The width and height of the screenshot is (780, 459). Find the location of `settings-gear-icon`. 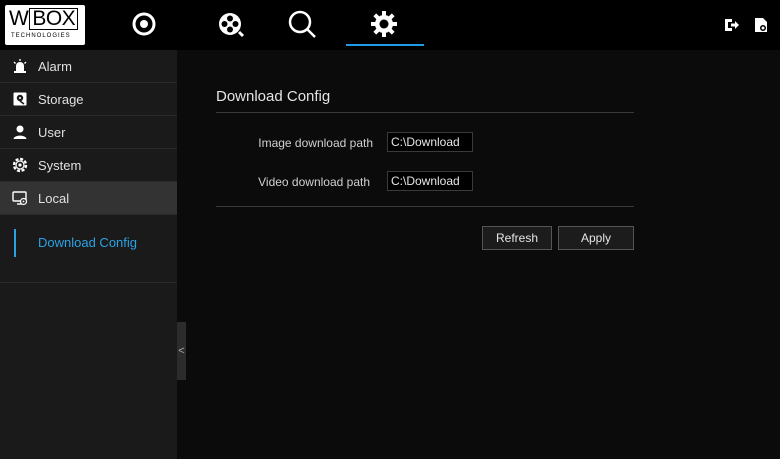

settings-gear-icon is located at coordinates (384, 24).